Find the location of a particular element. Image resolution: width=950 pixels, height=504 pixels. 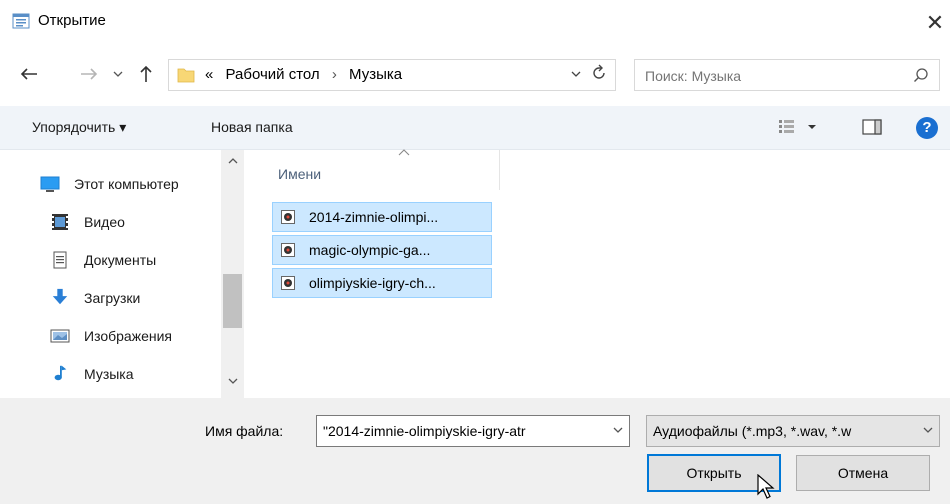

address-bar: « Рабочий стол › Музыка is located at coordinates (392, 75).